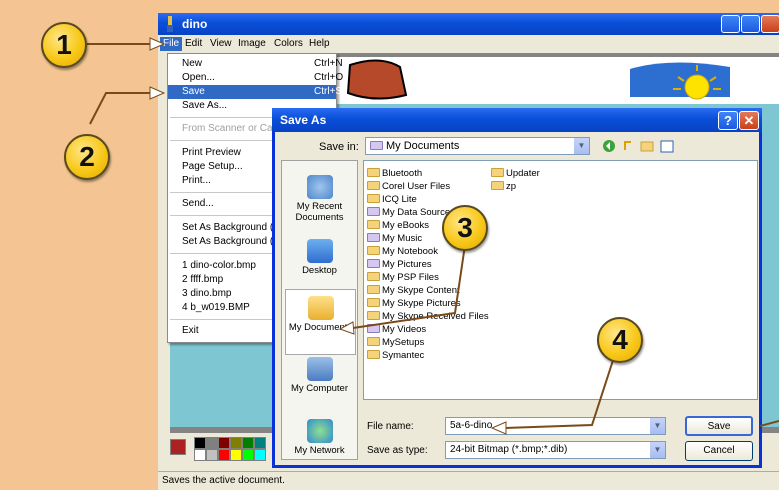  What do you see at coordinates (64, 45) in the screenshot?
I see `callout-badge-1: 1` at bounding box center [64, 45].